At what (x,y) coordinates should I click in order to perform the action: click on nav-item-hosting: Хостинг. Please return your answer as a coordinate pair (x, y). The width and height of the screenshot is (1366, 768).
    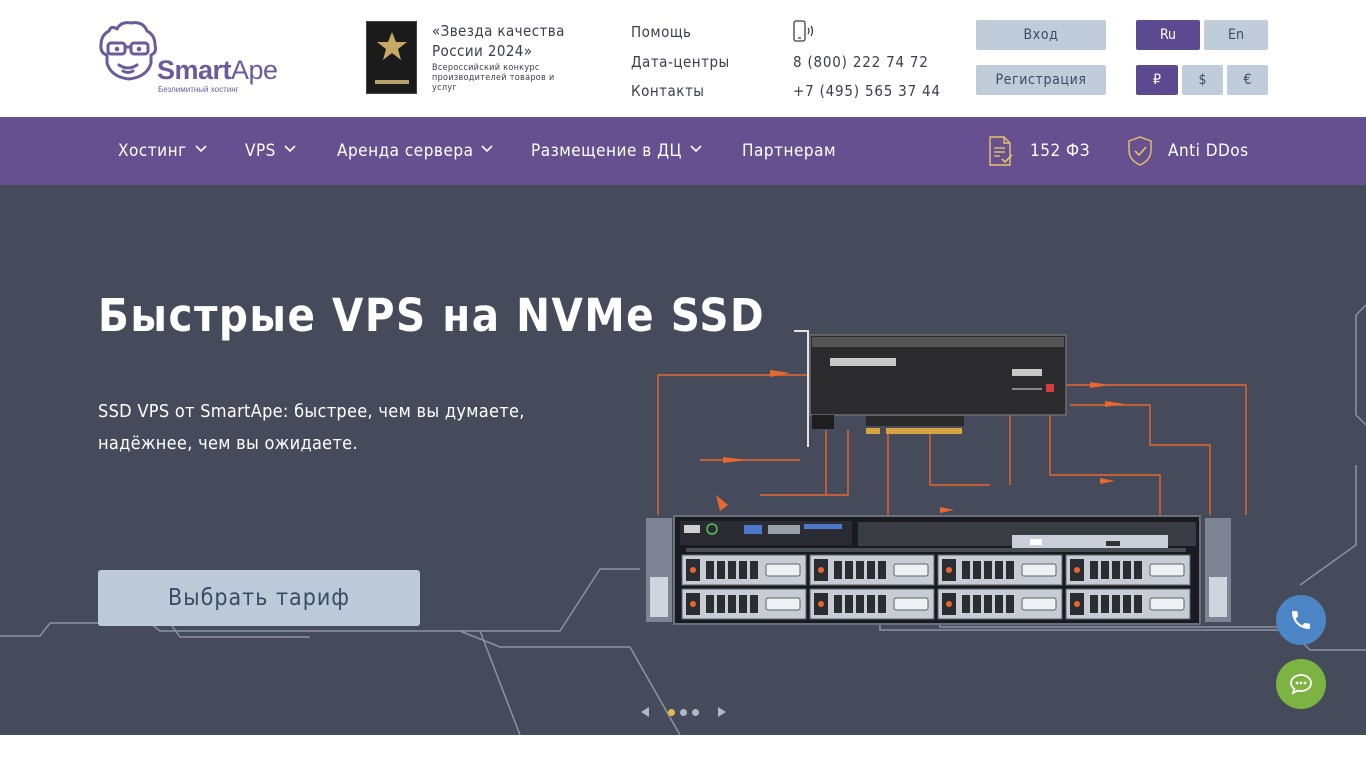
    Looking at the image, I should click on (162, 151).